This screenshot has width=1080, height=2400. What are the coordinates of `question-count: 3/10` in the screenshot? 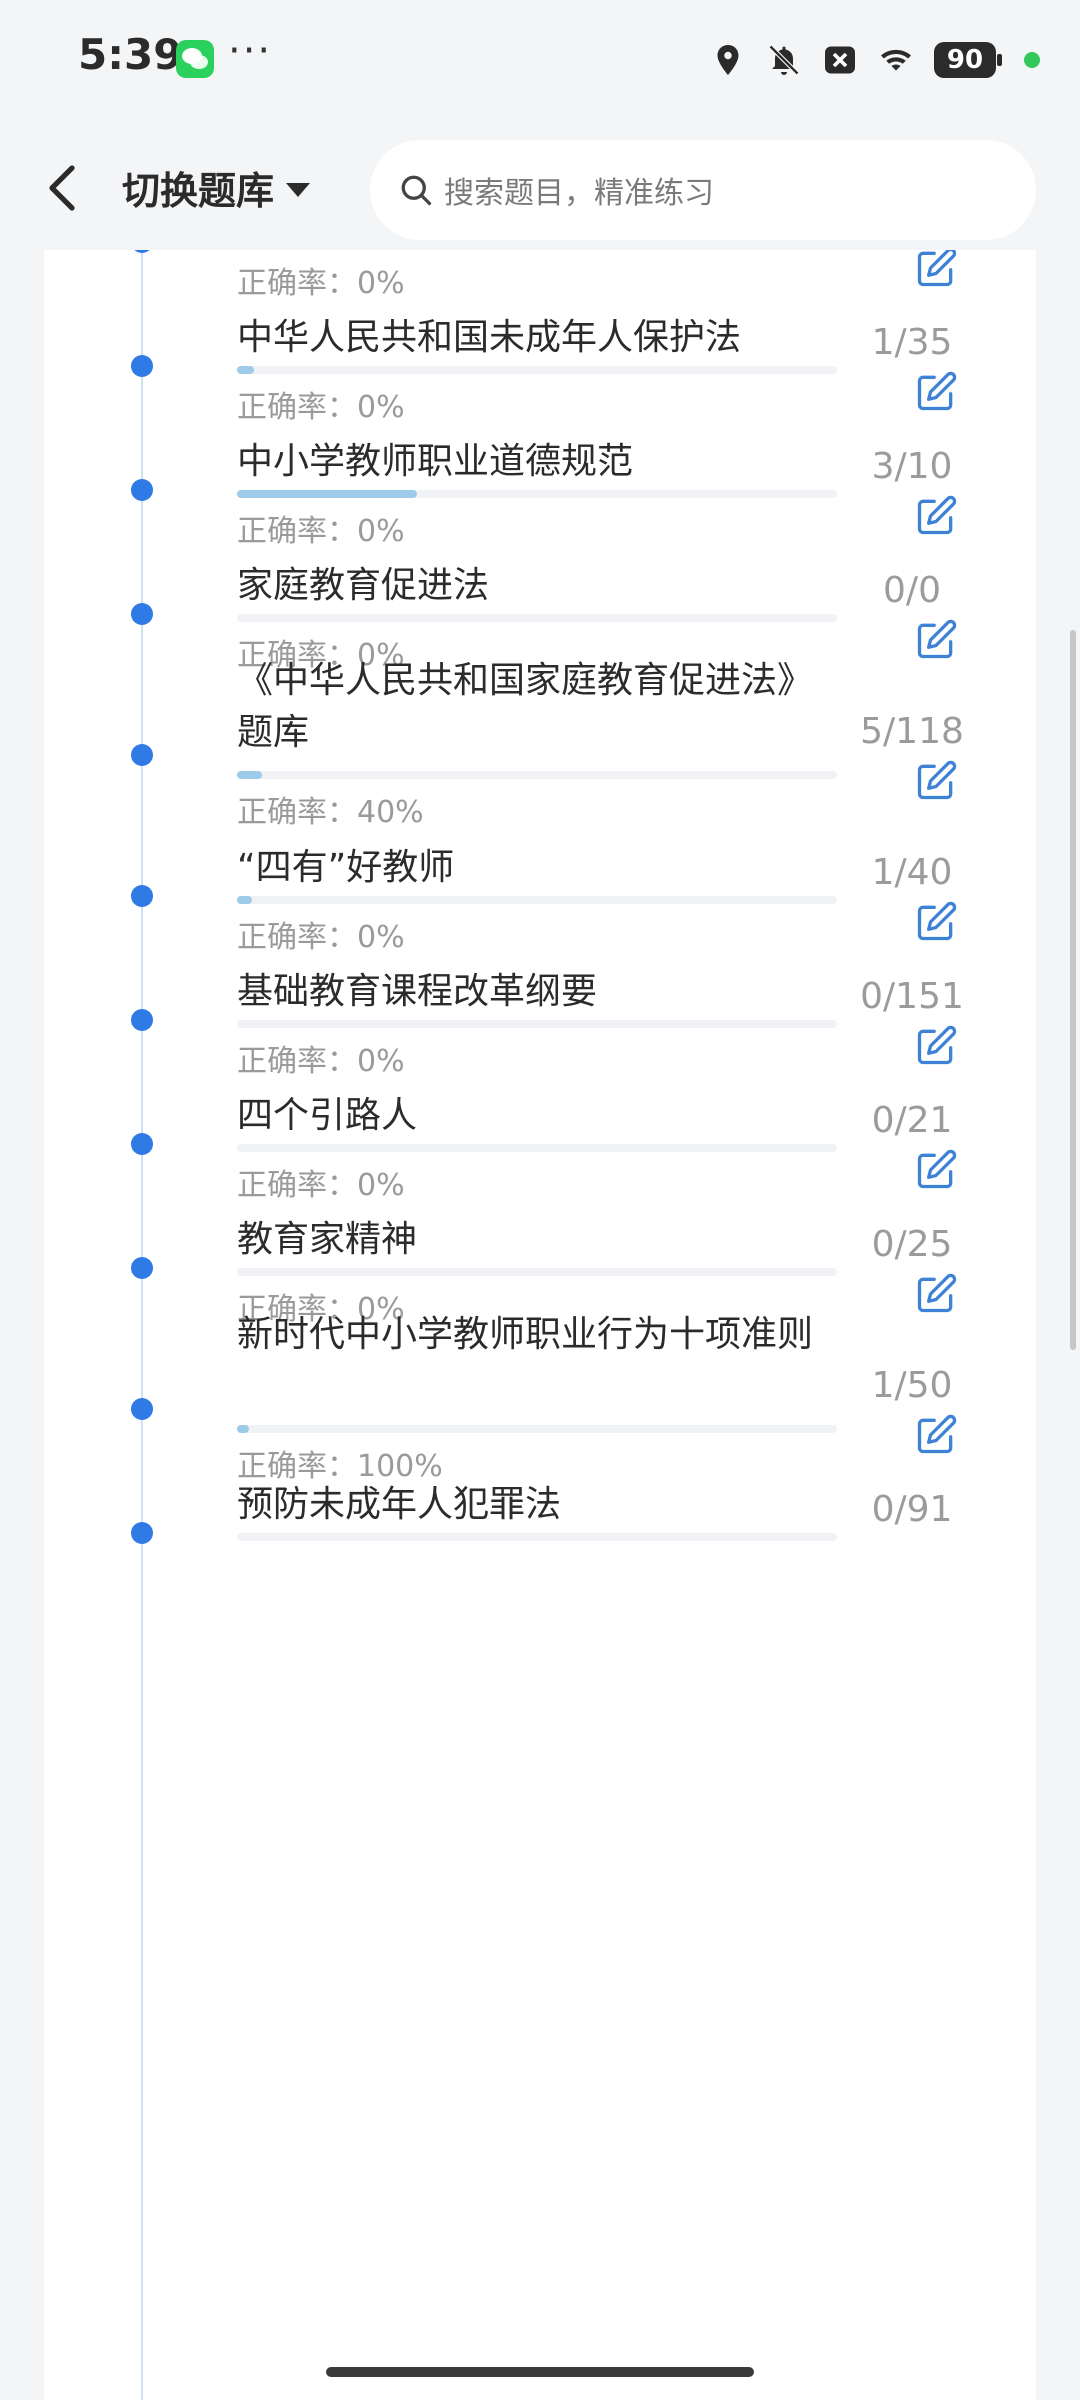 It's located at (912, 466).